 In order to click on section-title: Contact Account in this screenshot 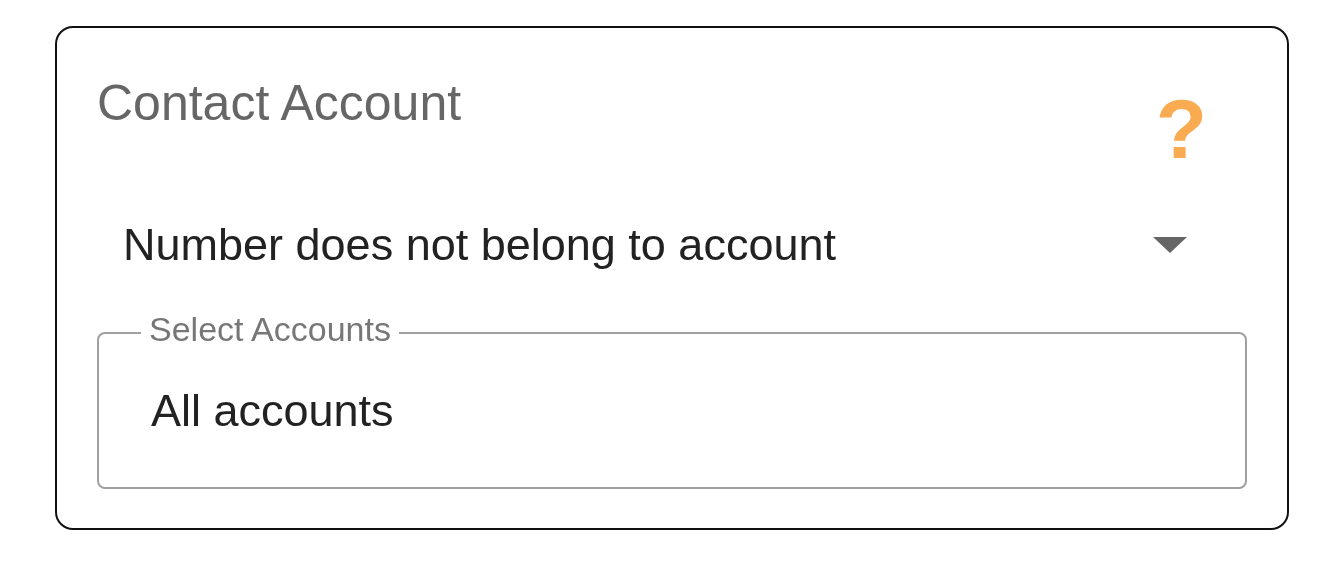, I will do `click(279, 103)`.